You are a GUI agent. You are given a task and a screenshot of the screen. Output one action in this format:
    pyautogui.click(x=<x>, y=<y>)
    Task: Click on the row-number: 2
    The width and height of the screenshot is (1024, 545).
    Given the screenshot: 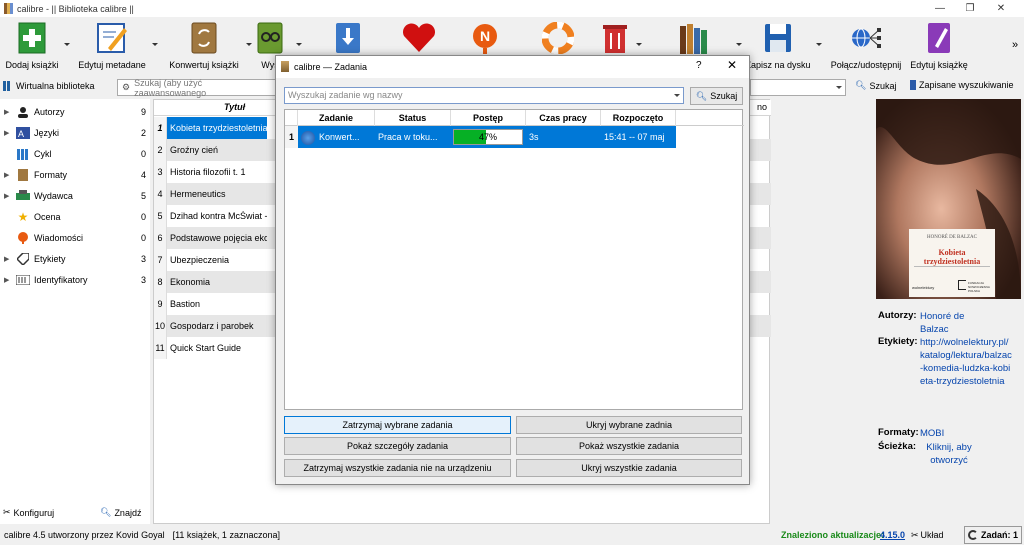 What is the action you would take?
    pyautogui.click(x=160, y=150)
    